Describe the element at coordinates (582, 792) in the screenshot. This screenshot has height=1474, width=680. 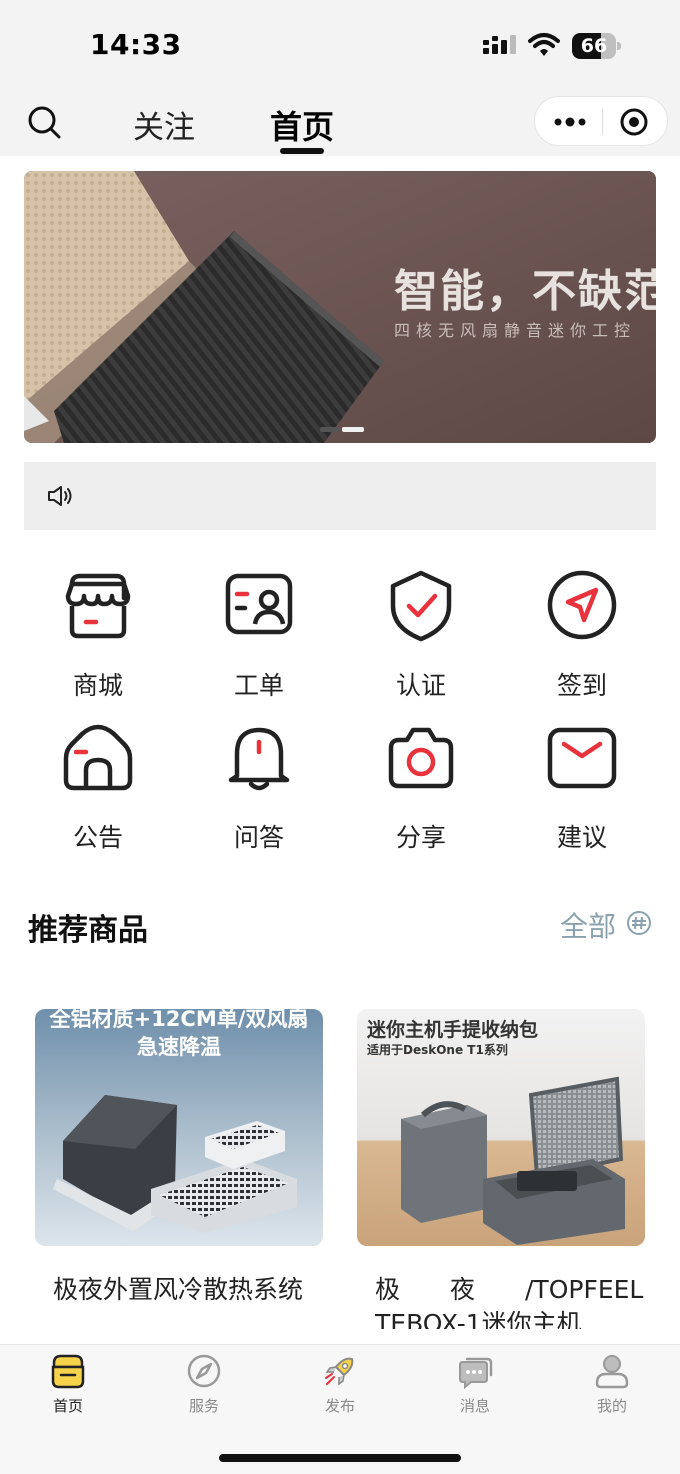
I see `grid-item-suggestion: 建议` at that location.